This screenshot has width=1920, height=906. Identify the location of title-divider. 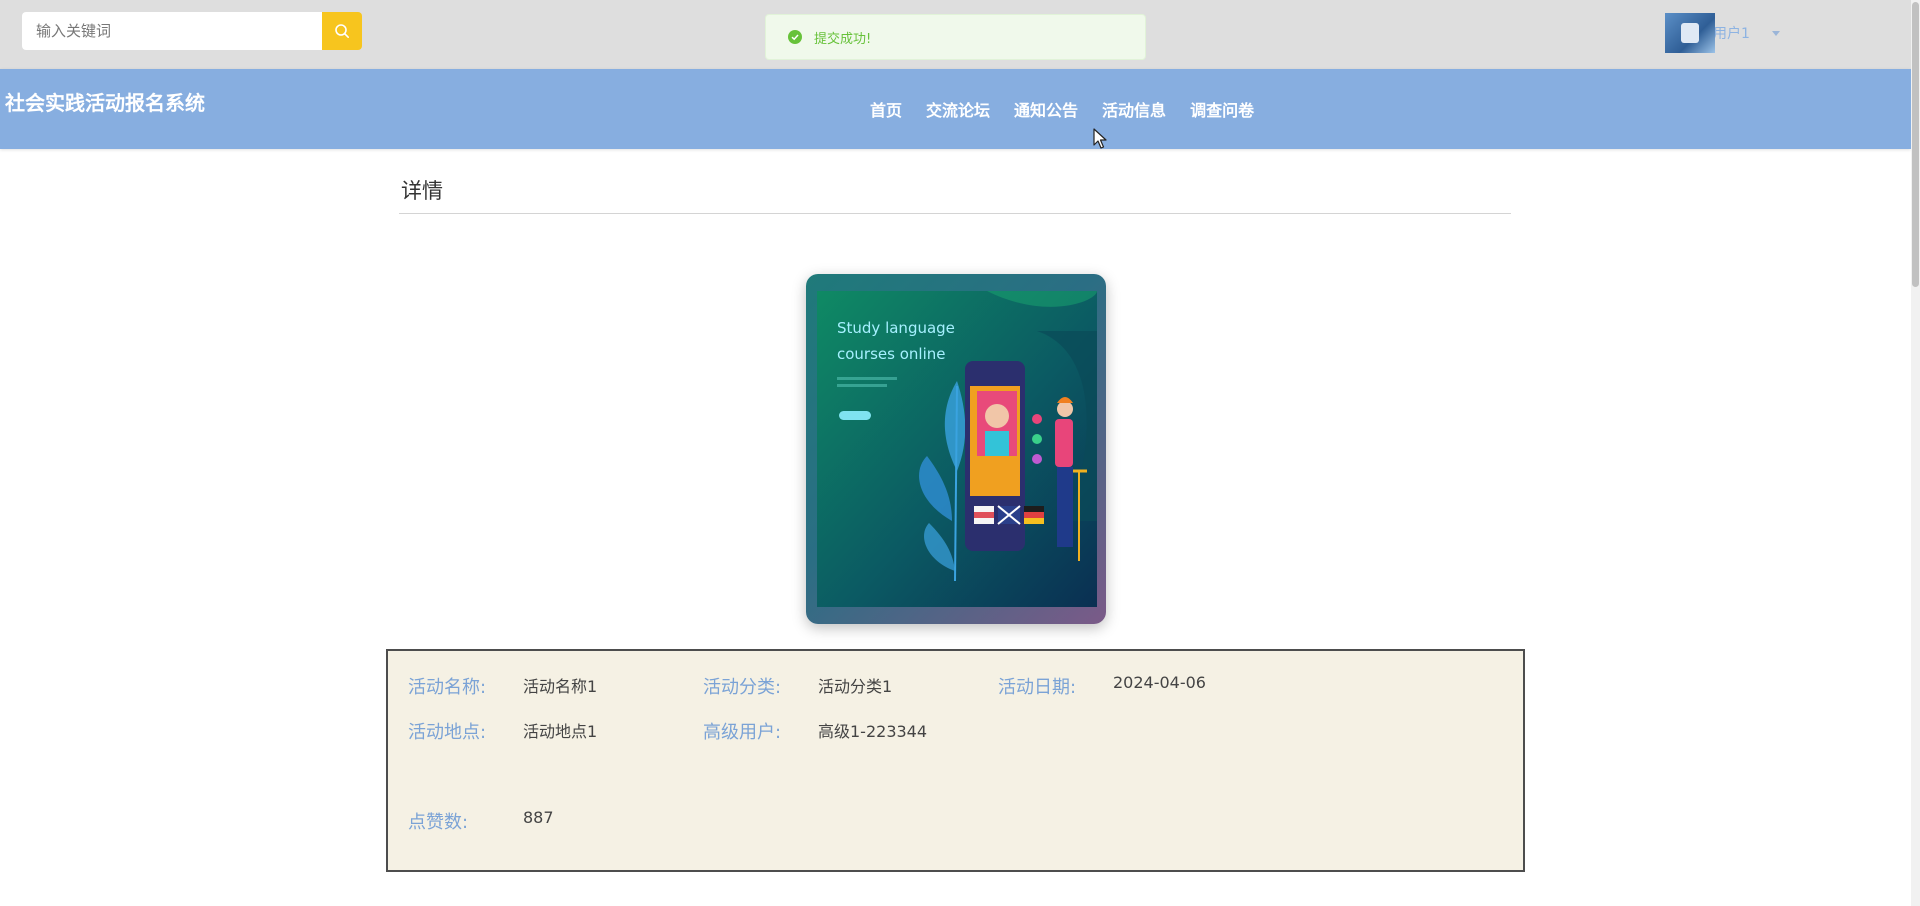
(955, 213).